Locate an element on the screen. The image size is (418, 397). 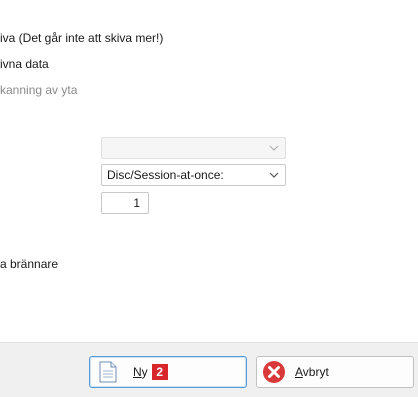
document-icon is located at coordinates (108, 372).